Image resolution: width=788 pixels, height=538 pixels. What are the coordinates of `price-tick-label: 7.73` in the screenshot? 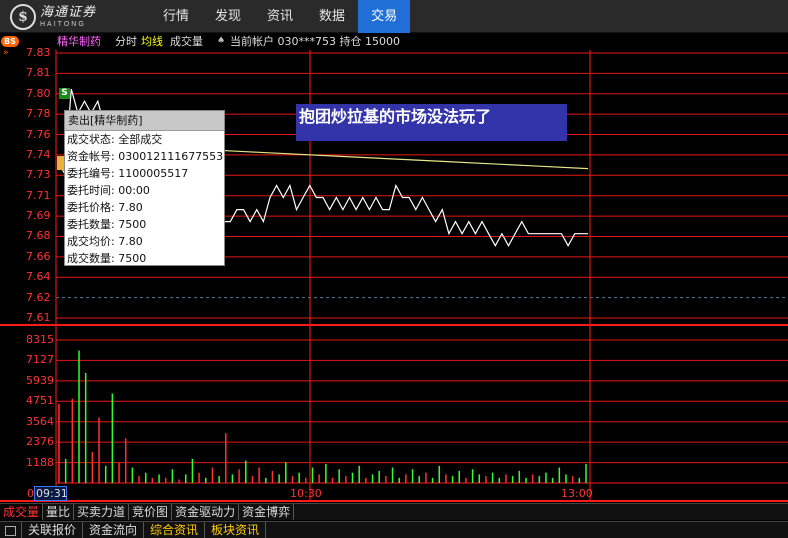 It's located at (38, 175).